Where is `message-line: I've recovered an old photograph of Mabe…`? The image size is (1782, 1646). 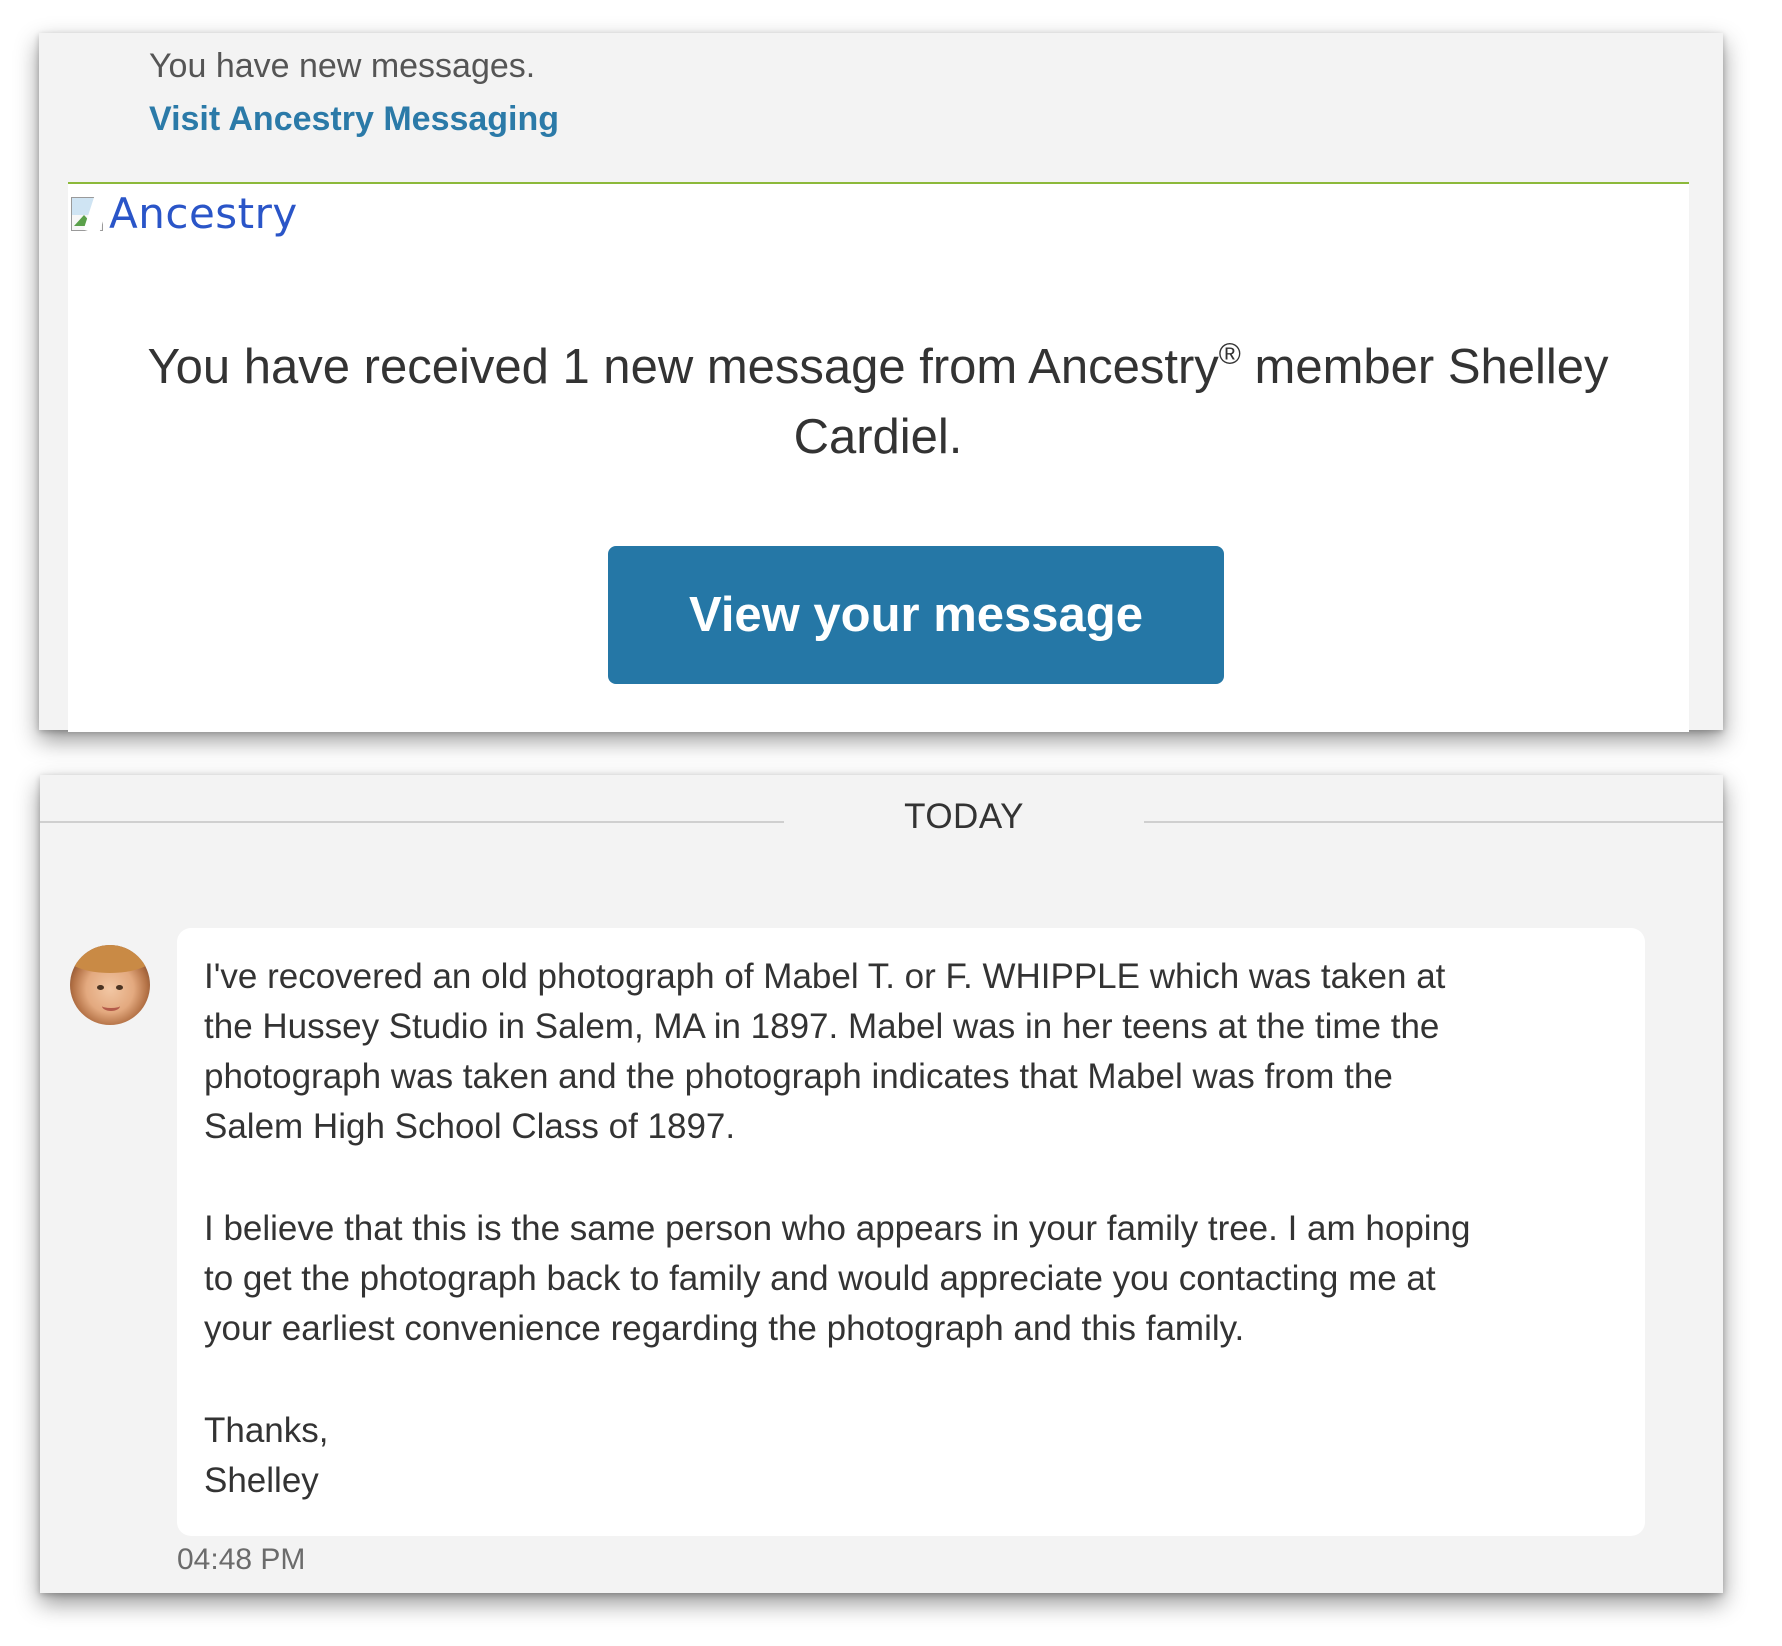
message-line: I've recovered an old photograph of Mabe… is located at coordinates (825, 976).